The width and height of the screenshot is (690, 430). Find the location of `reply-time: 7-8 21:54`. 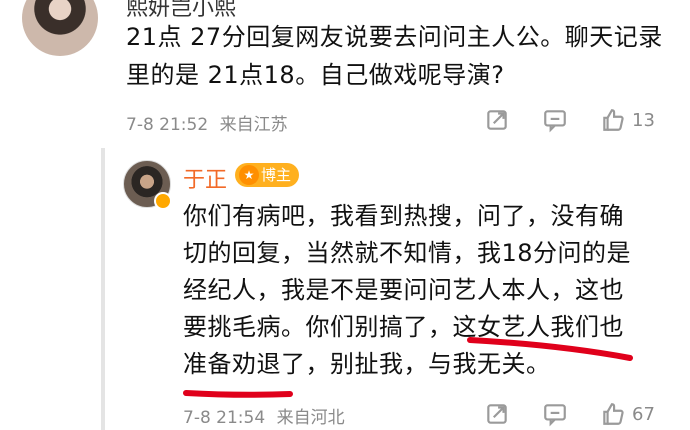

reply-time: 7-8 21:54 is located at coordinates (224, 418).